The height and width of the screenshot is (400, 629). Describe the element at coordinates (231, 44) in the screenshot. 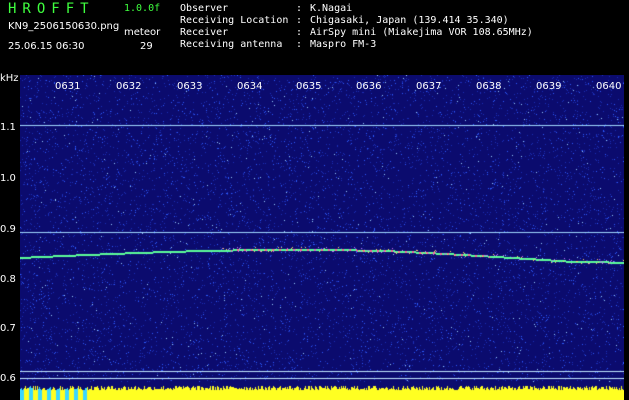

I see `info-key: Receiving antenna` at that location.